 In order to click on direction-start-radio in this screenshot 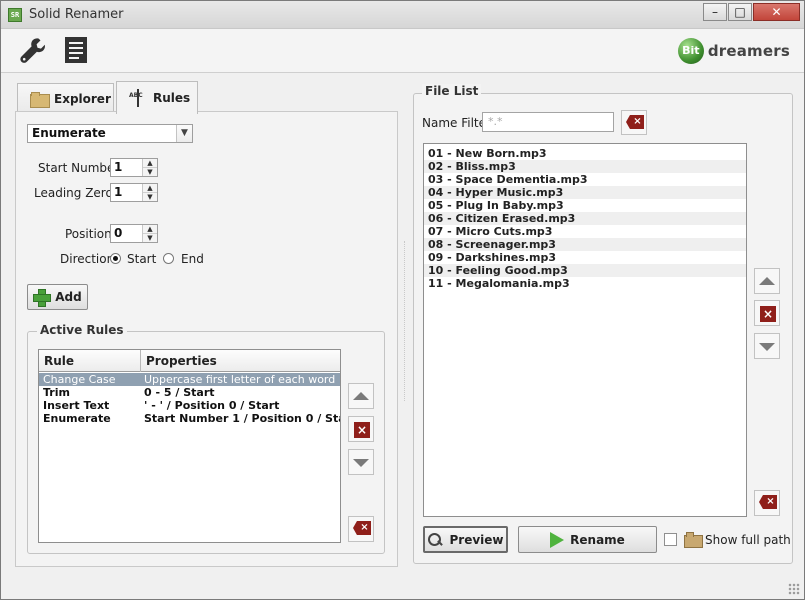, I will do `click(115, 258)`.